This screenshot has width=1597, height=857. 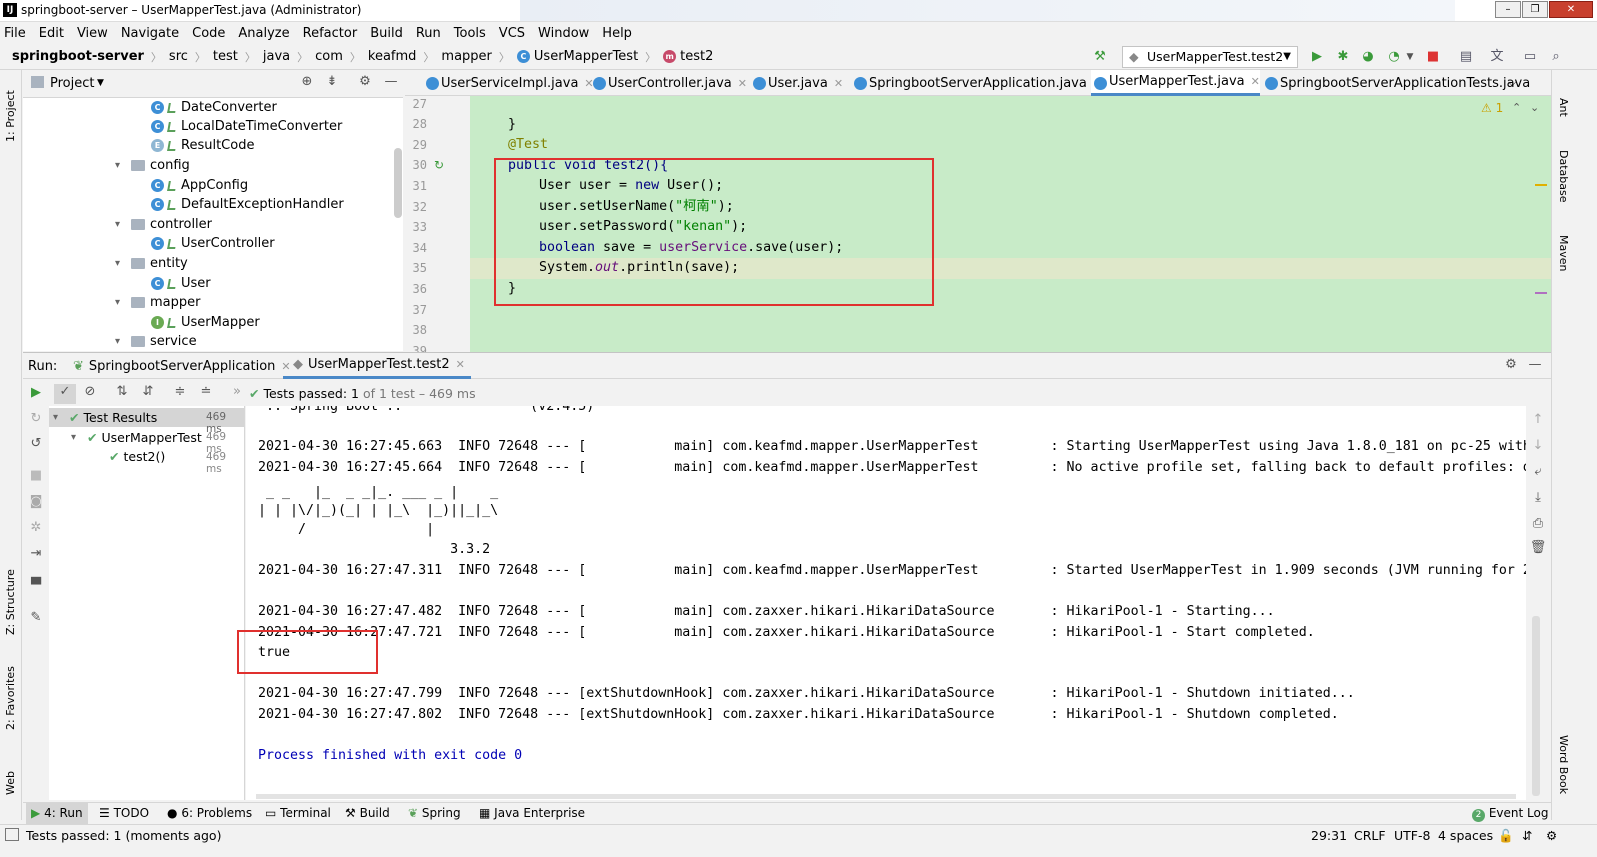 I want to click on tool-windows-icon, so click(x=12, y=834).